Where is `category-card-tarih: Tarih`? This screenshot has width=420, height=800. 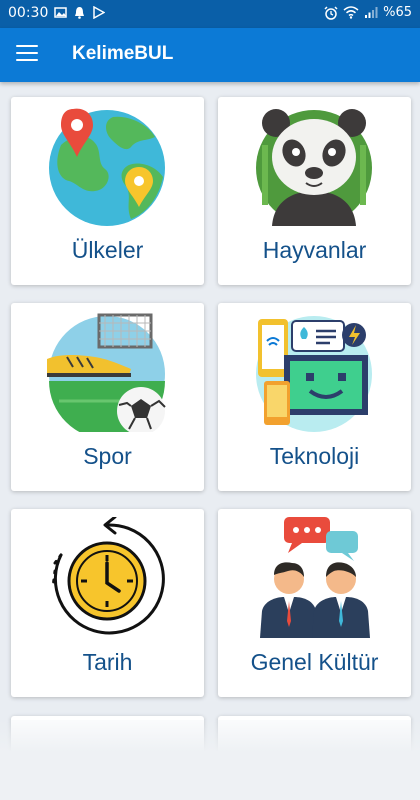 category-card-tarih: Tarih is located at coordinates (107, 603).